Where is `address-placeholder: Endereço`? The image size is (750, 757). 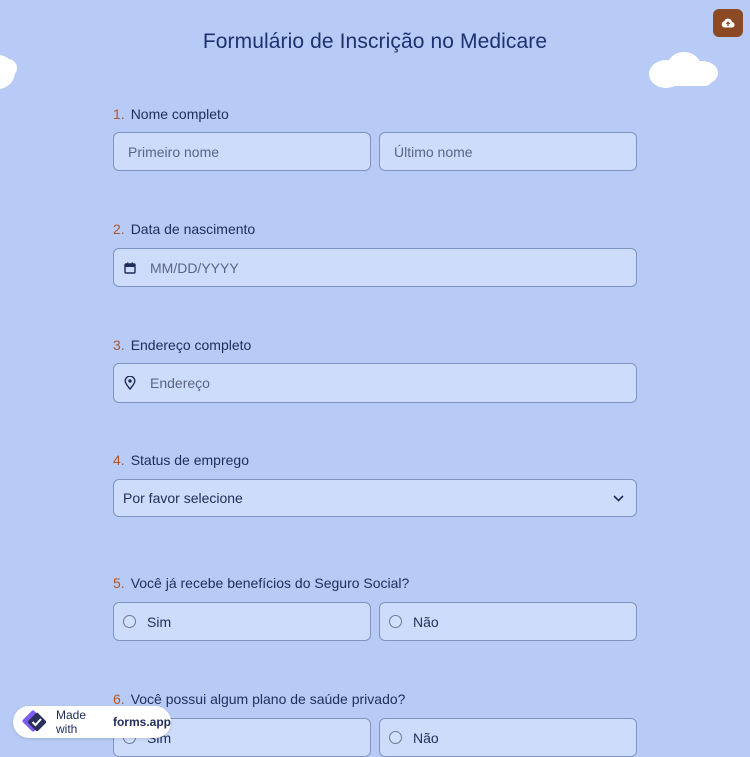
address-placeholder: Endereço is located at coordinates (180, 383).